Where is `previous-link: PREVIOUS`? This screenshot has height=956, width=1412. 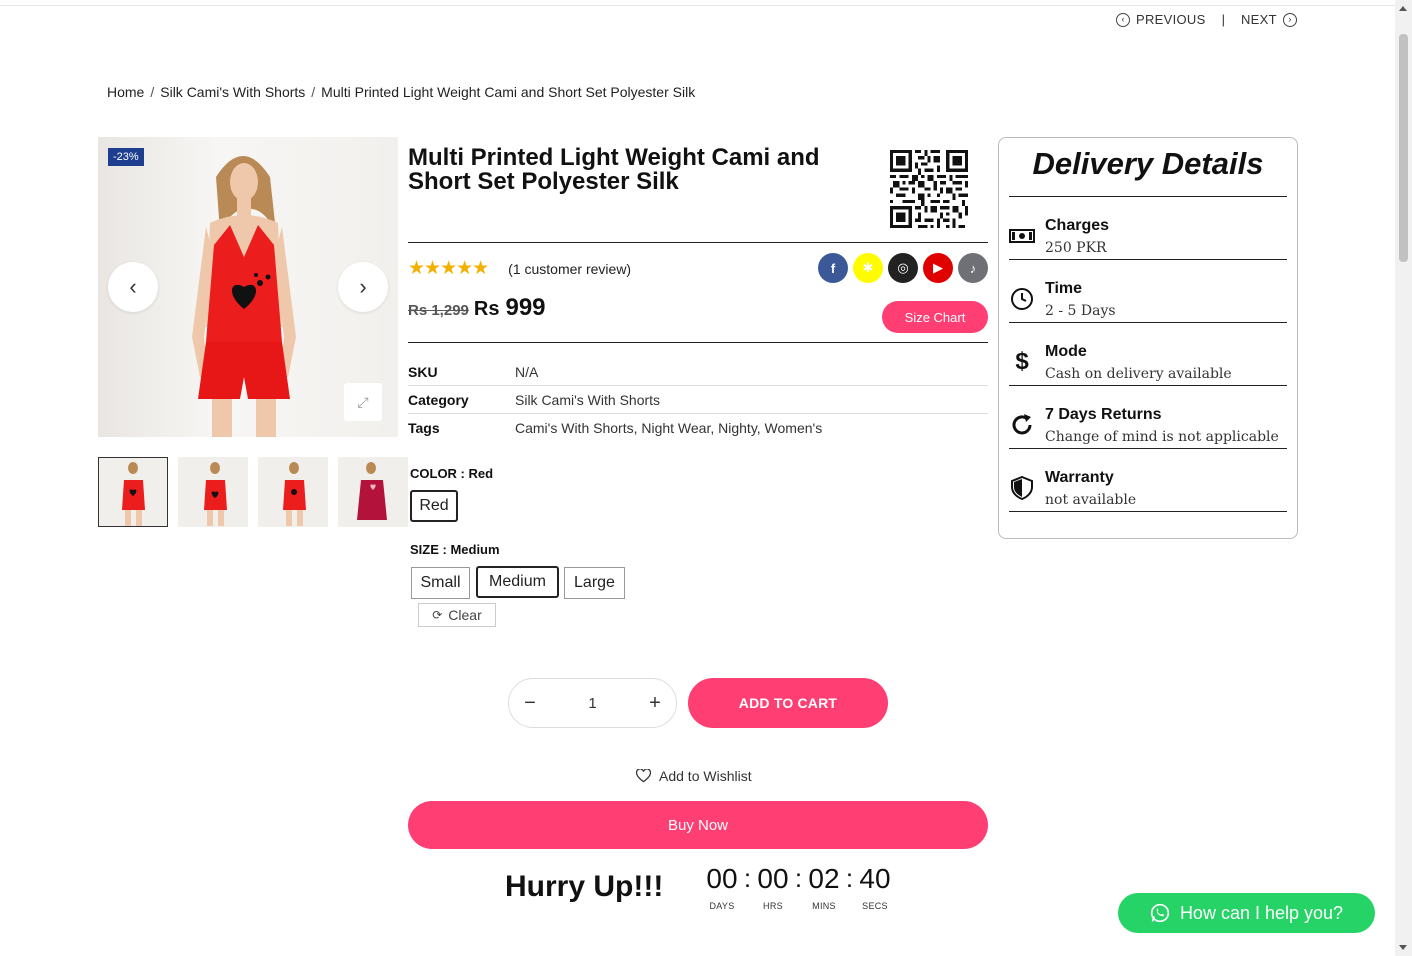
previous-link: PREVIOUS is located at coordinates (1171, 19).